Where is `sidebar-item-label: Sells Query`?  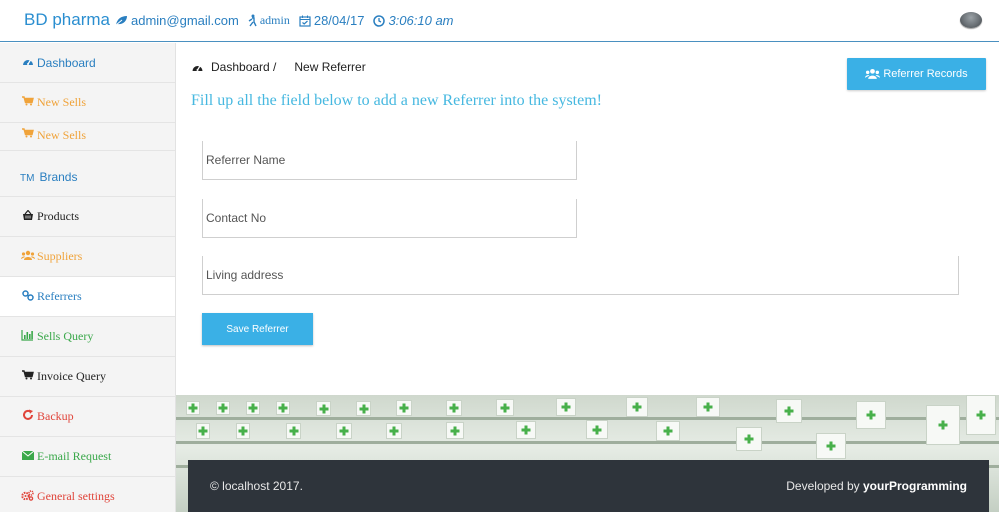 sidebar-item-label: Sells Query is located at coordinates (65, 336).